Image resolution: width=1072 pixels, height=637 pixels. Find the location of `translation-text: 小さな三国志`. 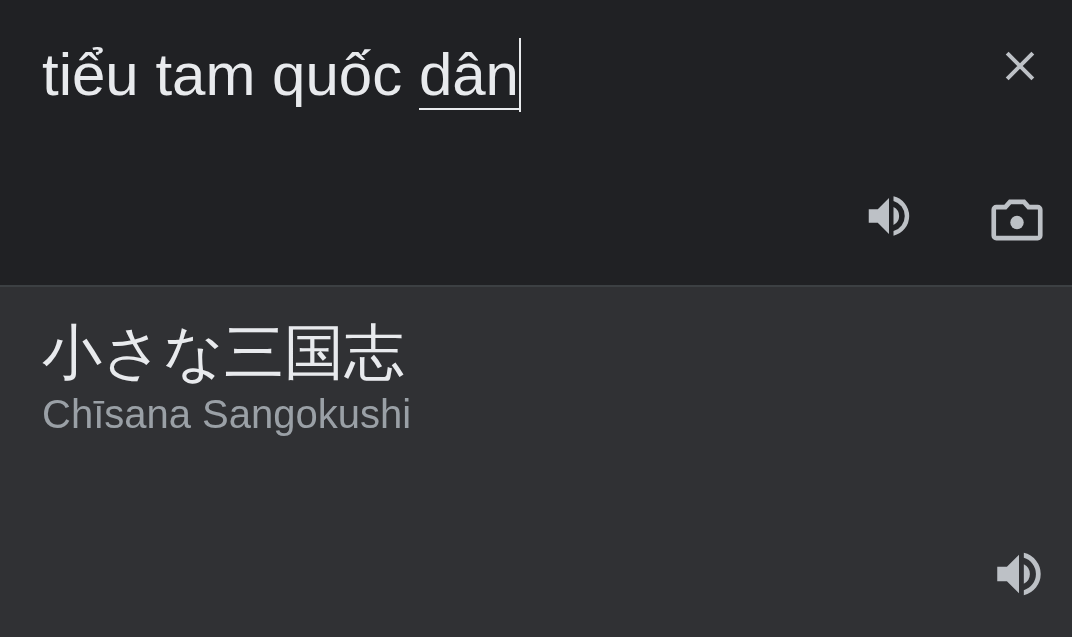

translation-text: 小さな三国志 is located at coordinates (223, 353).